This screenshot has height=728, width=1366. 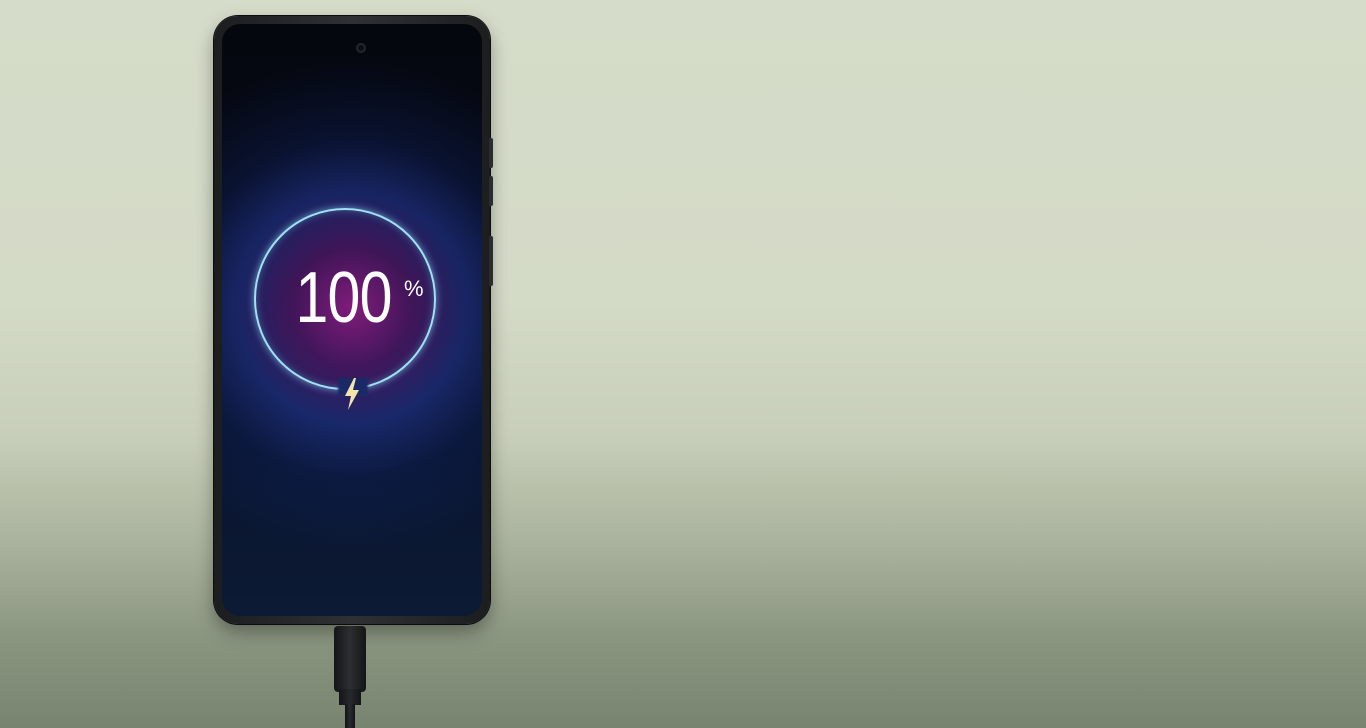 I want to click on percent-sign: %, so click(x=414, y=288).